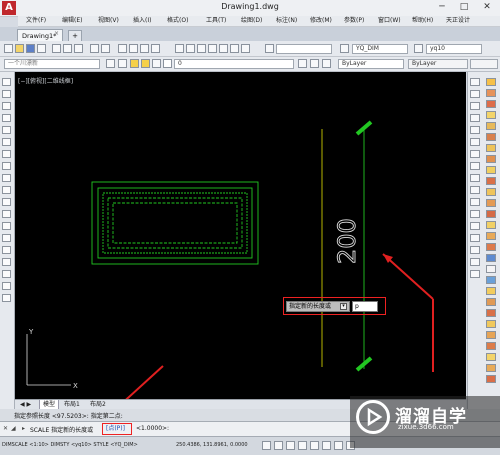 This screenshot has width=500, height=455. I want to click on workspace-combo: 一个川漂新, so click(52, 64).